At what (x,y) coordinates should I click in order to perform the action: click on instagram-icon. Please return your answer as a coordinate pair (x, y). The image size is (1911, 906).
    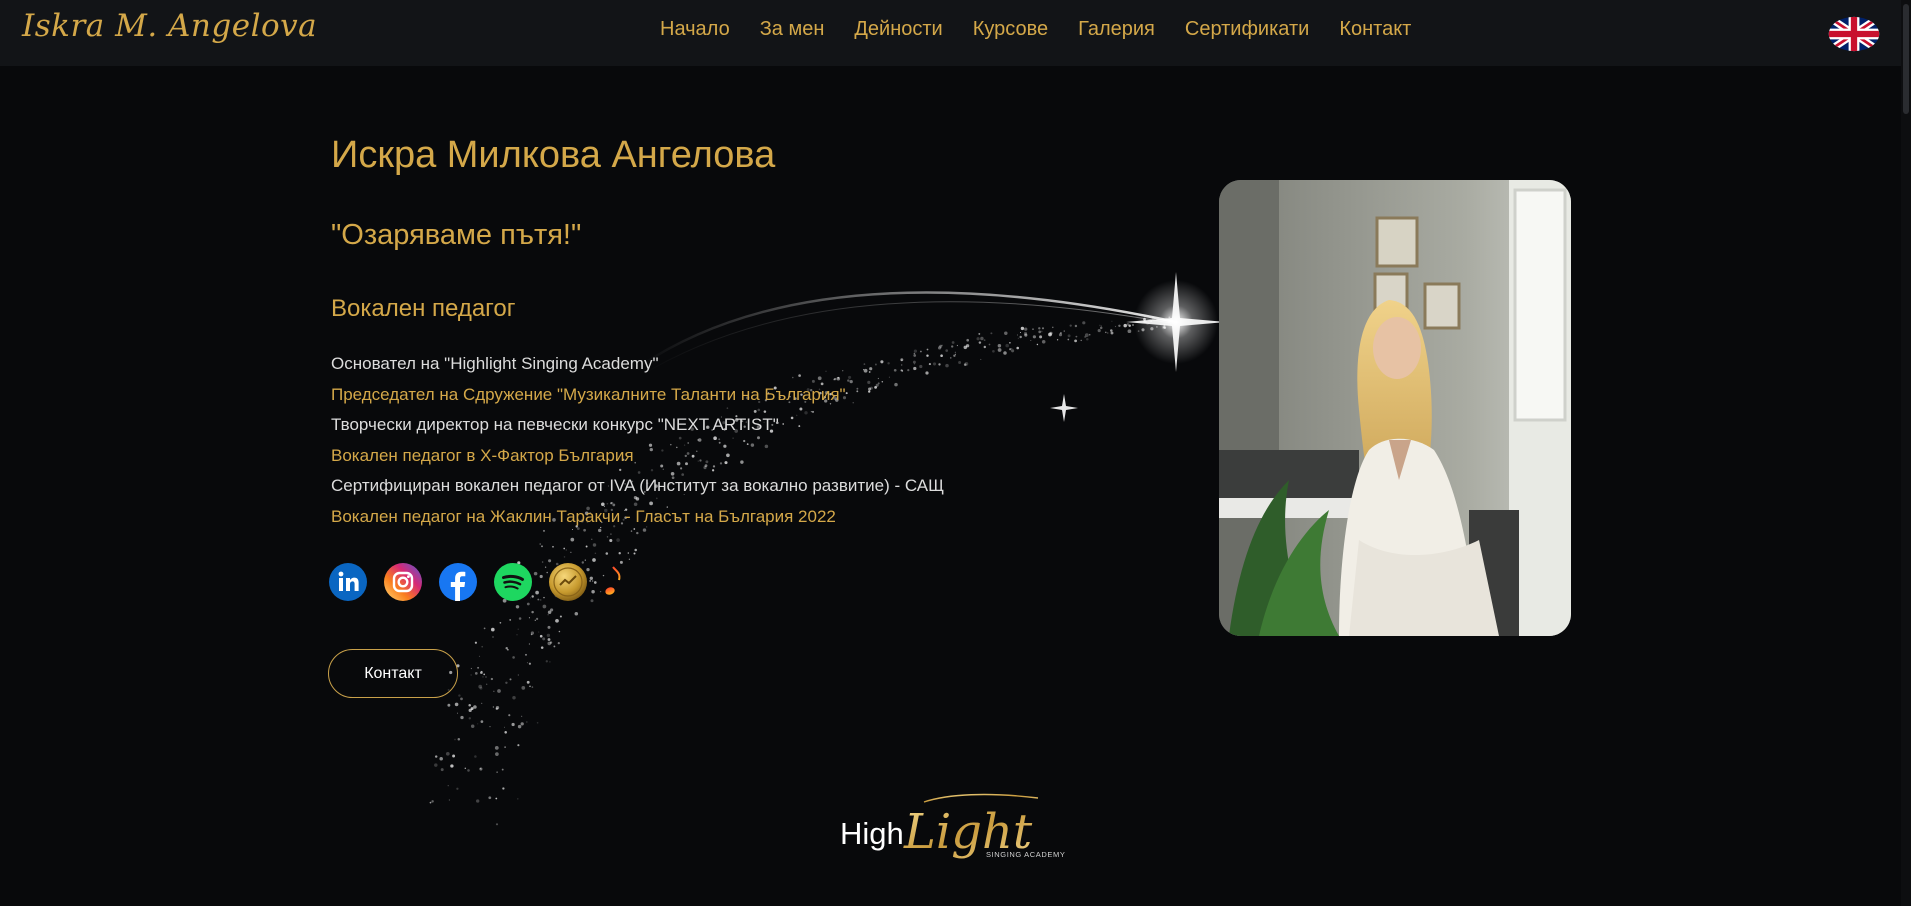
    Looking at the image, I should click on (403, 582).